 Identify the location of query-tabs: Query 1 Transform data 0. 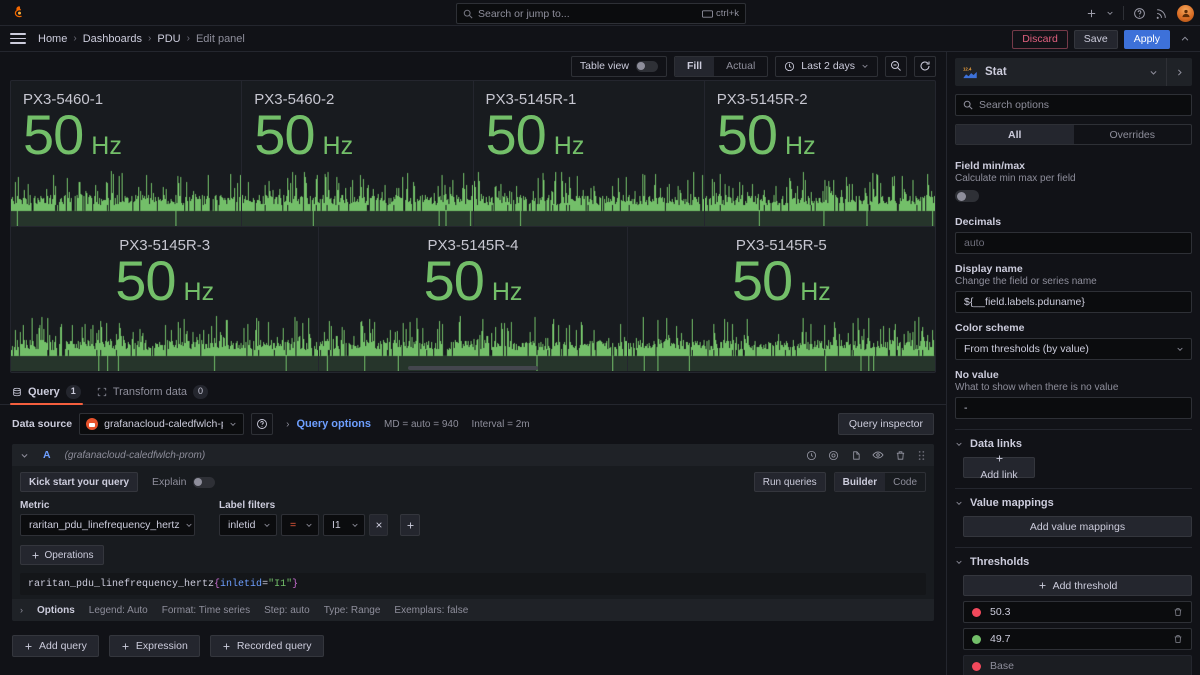
(473, 392).